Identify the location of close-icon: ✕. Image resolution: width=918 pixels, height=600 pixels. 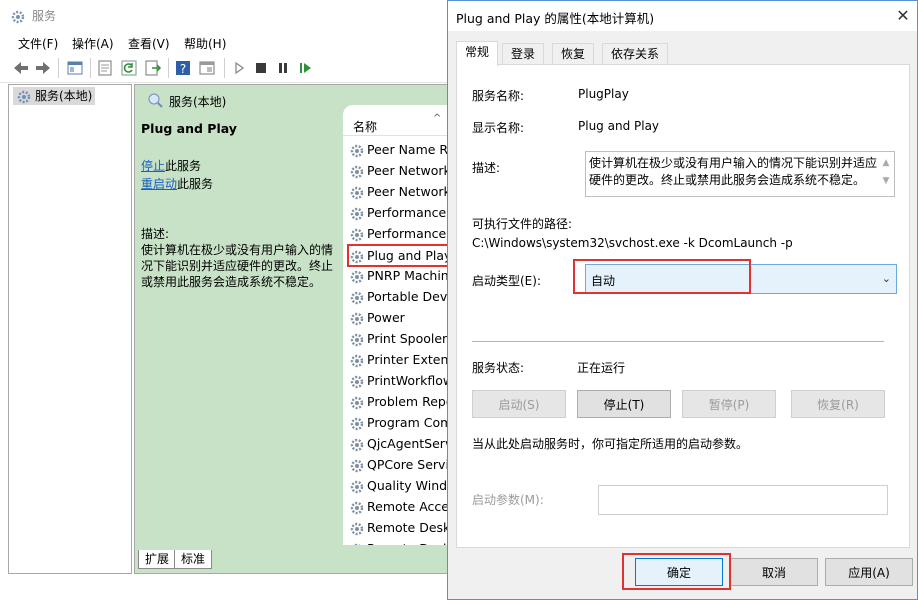
(903, 16).